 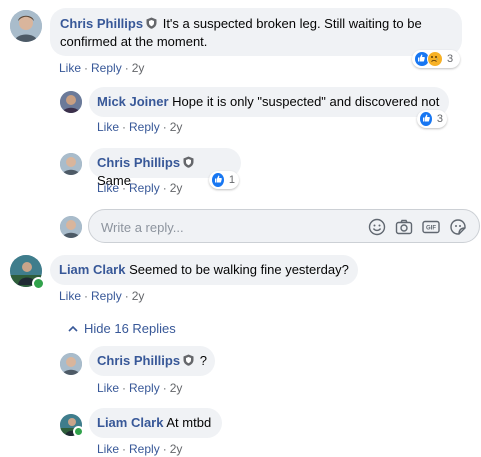 I want to click on hide-replies-label: Hide 16 Replies, so click(x=130, y=328).